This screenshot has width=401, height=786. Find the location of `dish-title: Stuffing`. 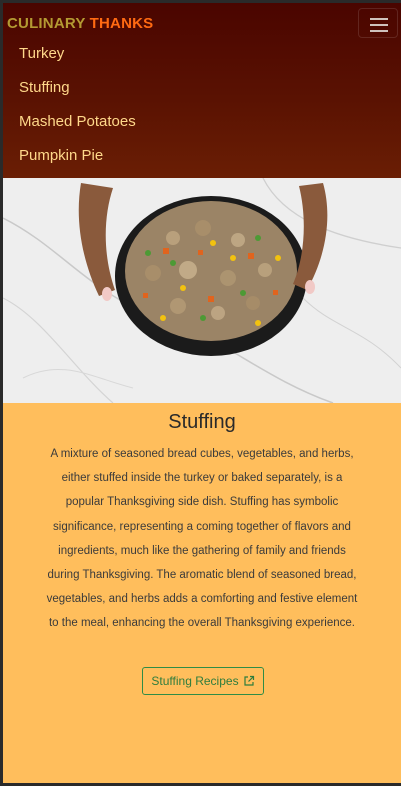

dish-title: Stuffing is located at coordinates (202, 422).